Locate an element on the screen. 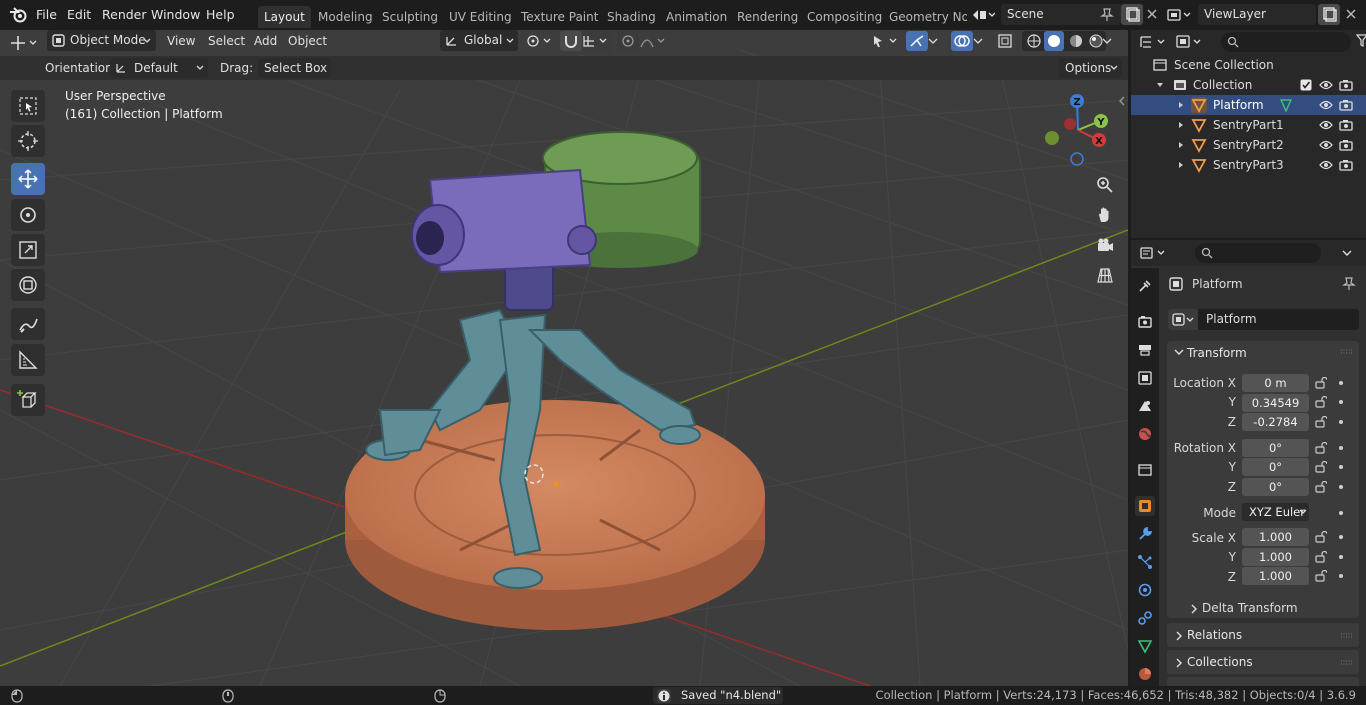  measure-tool is located at coordinates (28, 360).